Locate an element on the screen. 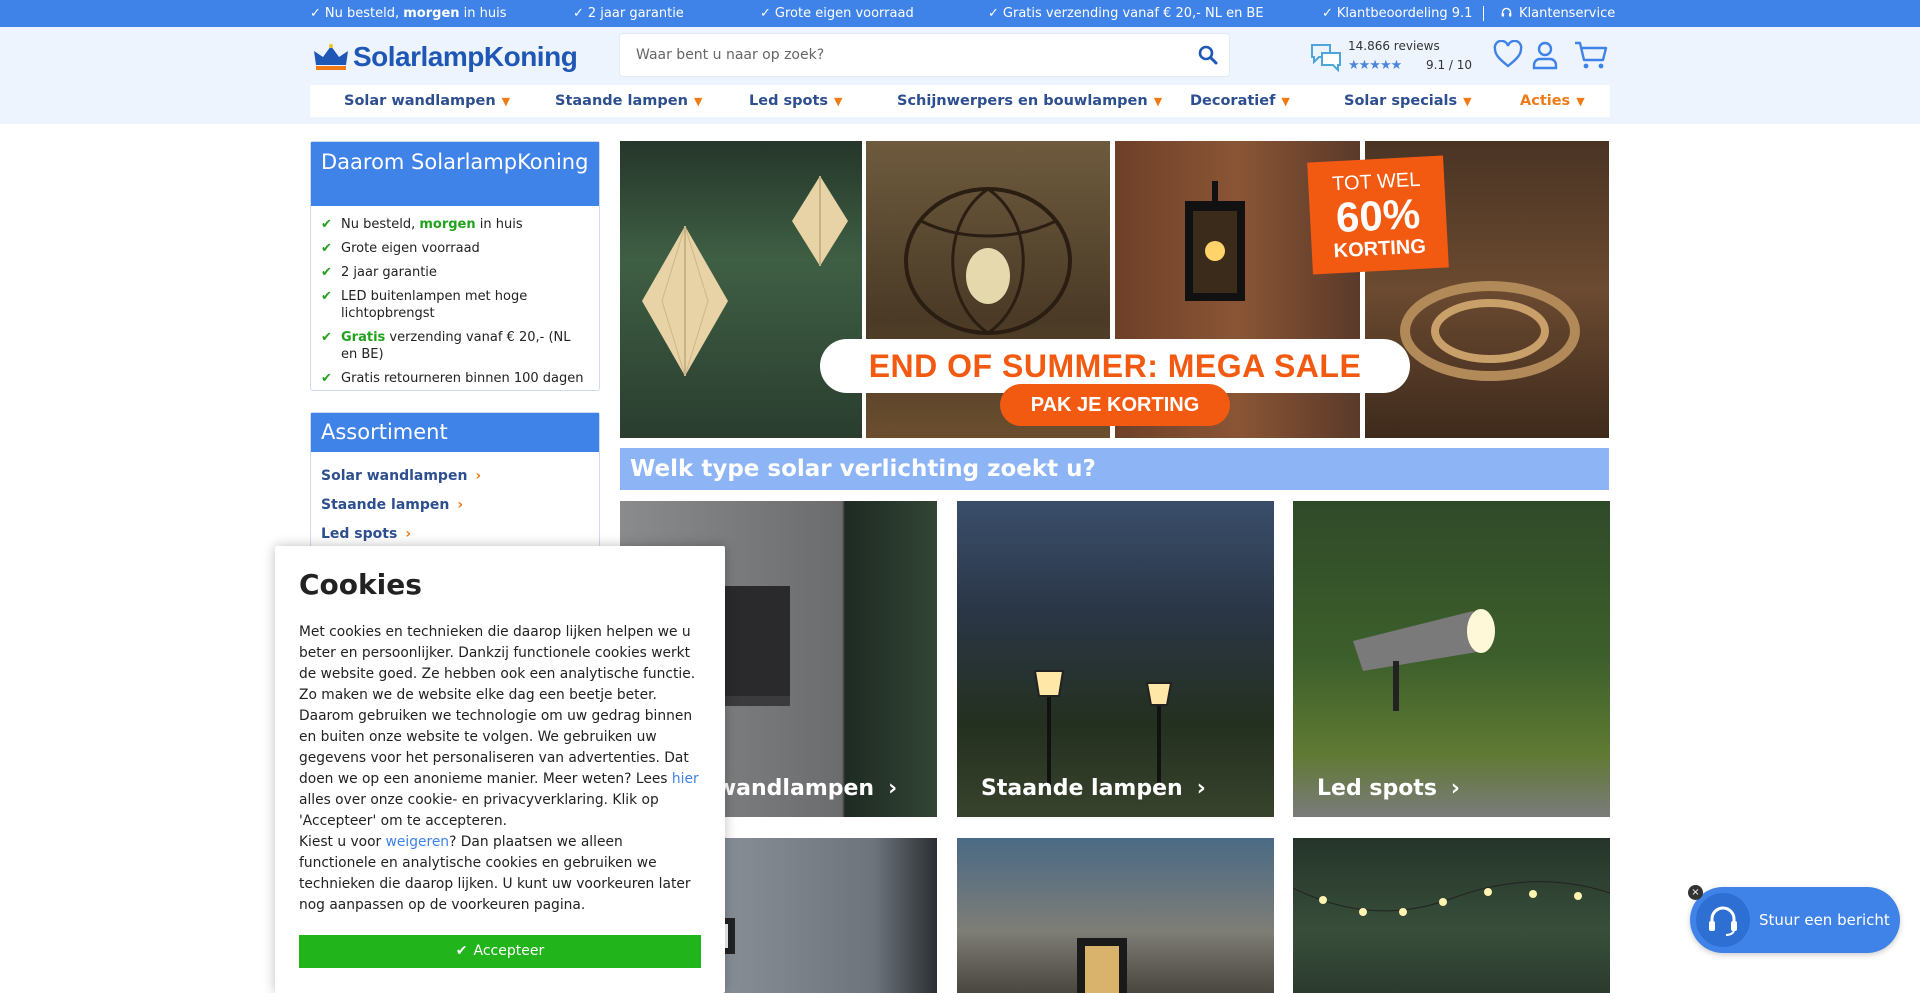 Image resolution: width=1920 pixels, height=993 pixels. cart-icon is located at coordinates (1591, 55).